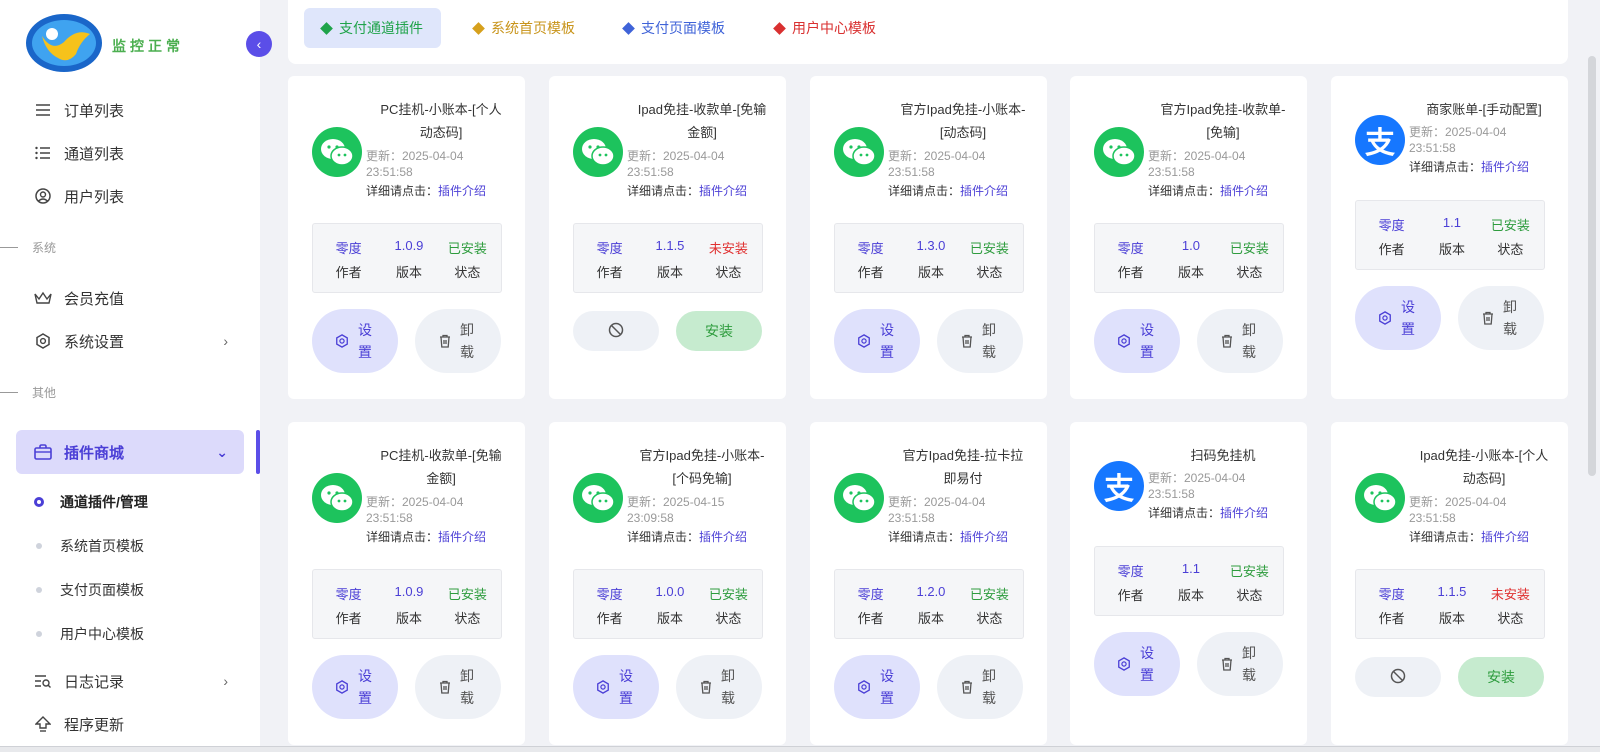 The width and height of the screenshot is (1600, 752). What do you see at coordinates (94, 299) in the screenshot?
I see `sidebar-item-label: 会员充值` at bounding box center [94, 299].